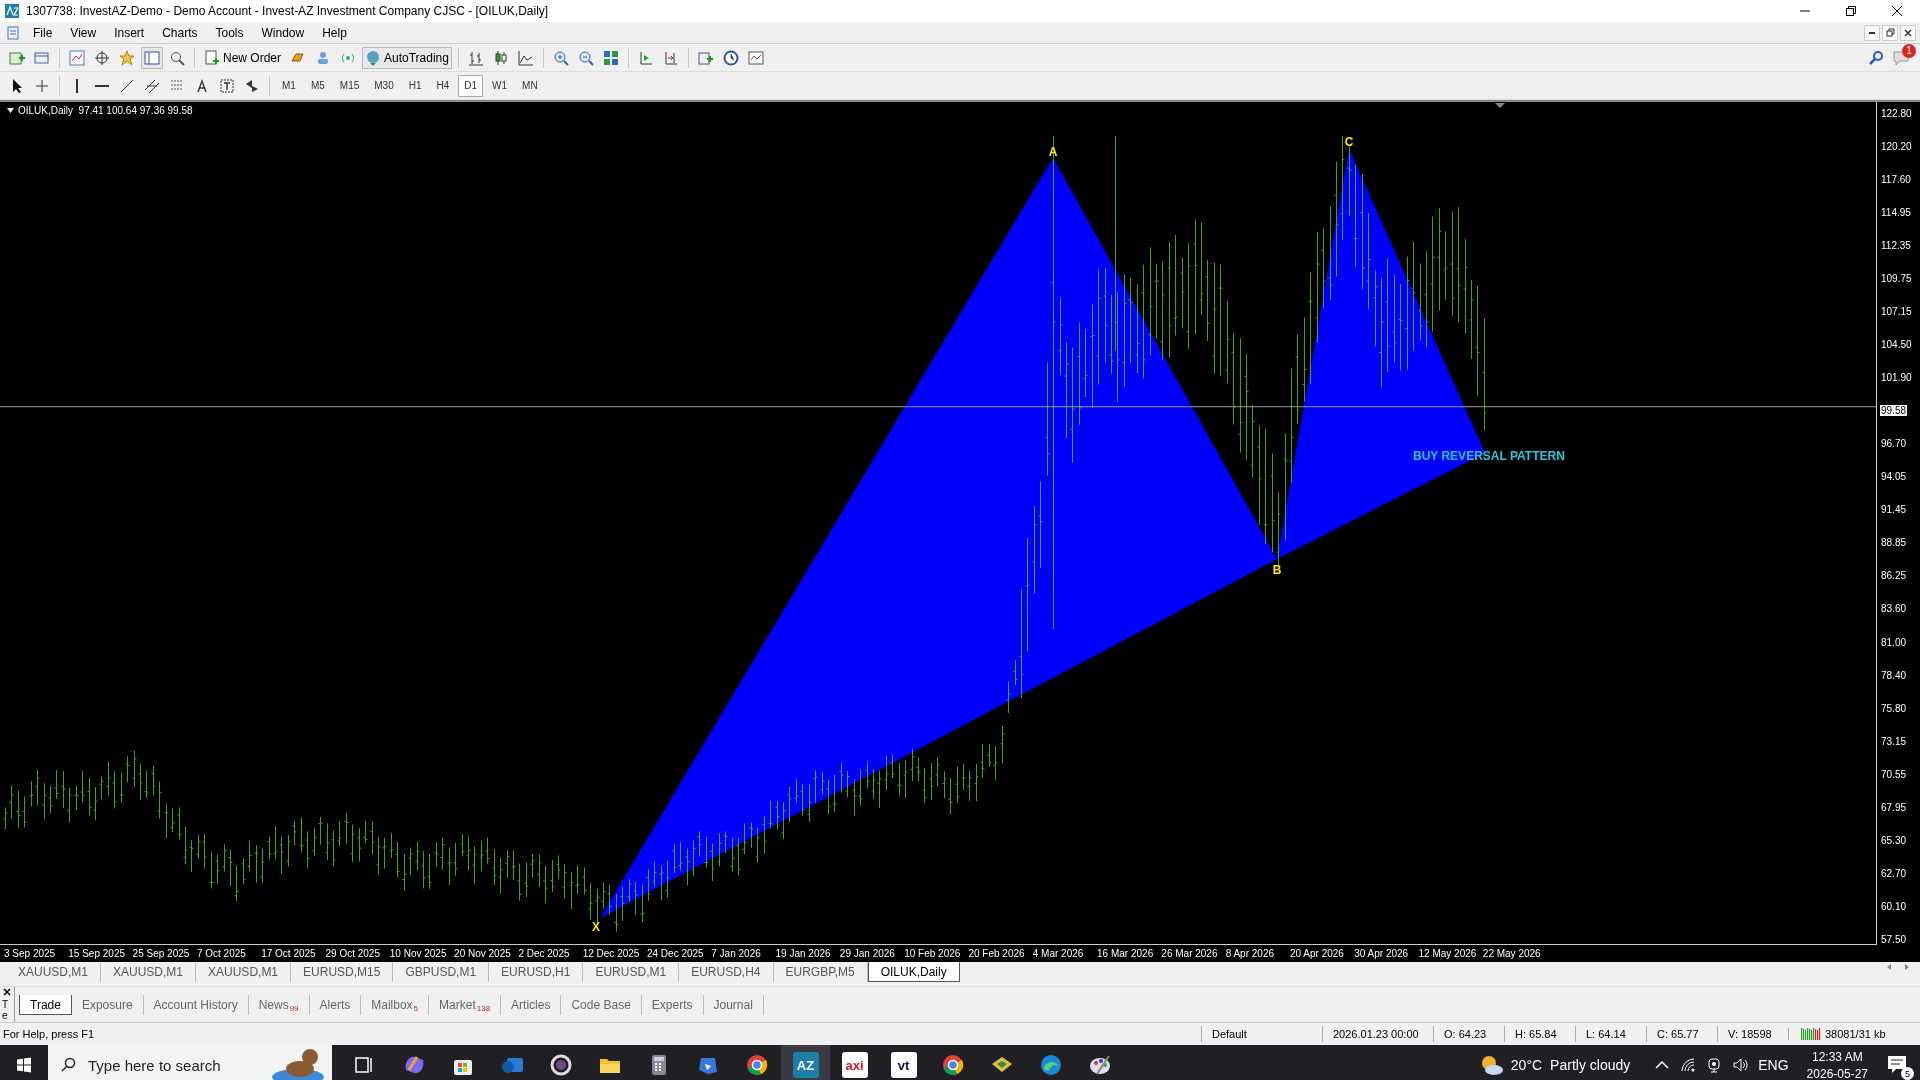 This screenshot has width=1920, height=1080. I want to click on label-icon, so click(227, 85).